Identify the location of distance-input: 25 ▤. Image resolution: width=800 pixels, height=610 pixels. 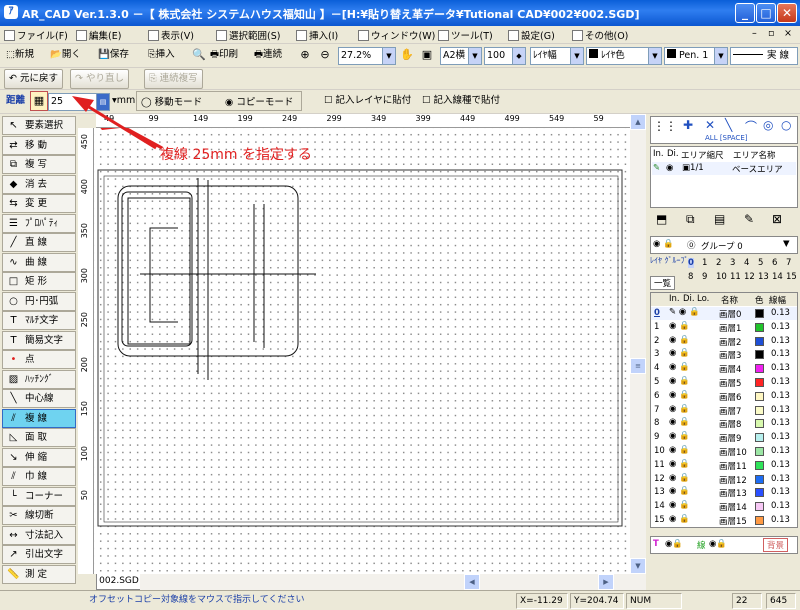
(79, 102).